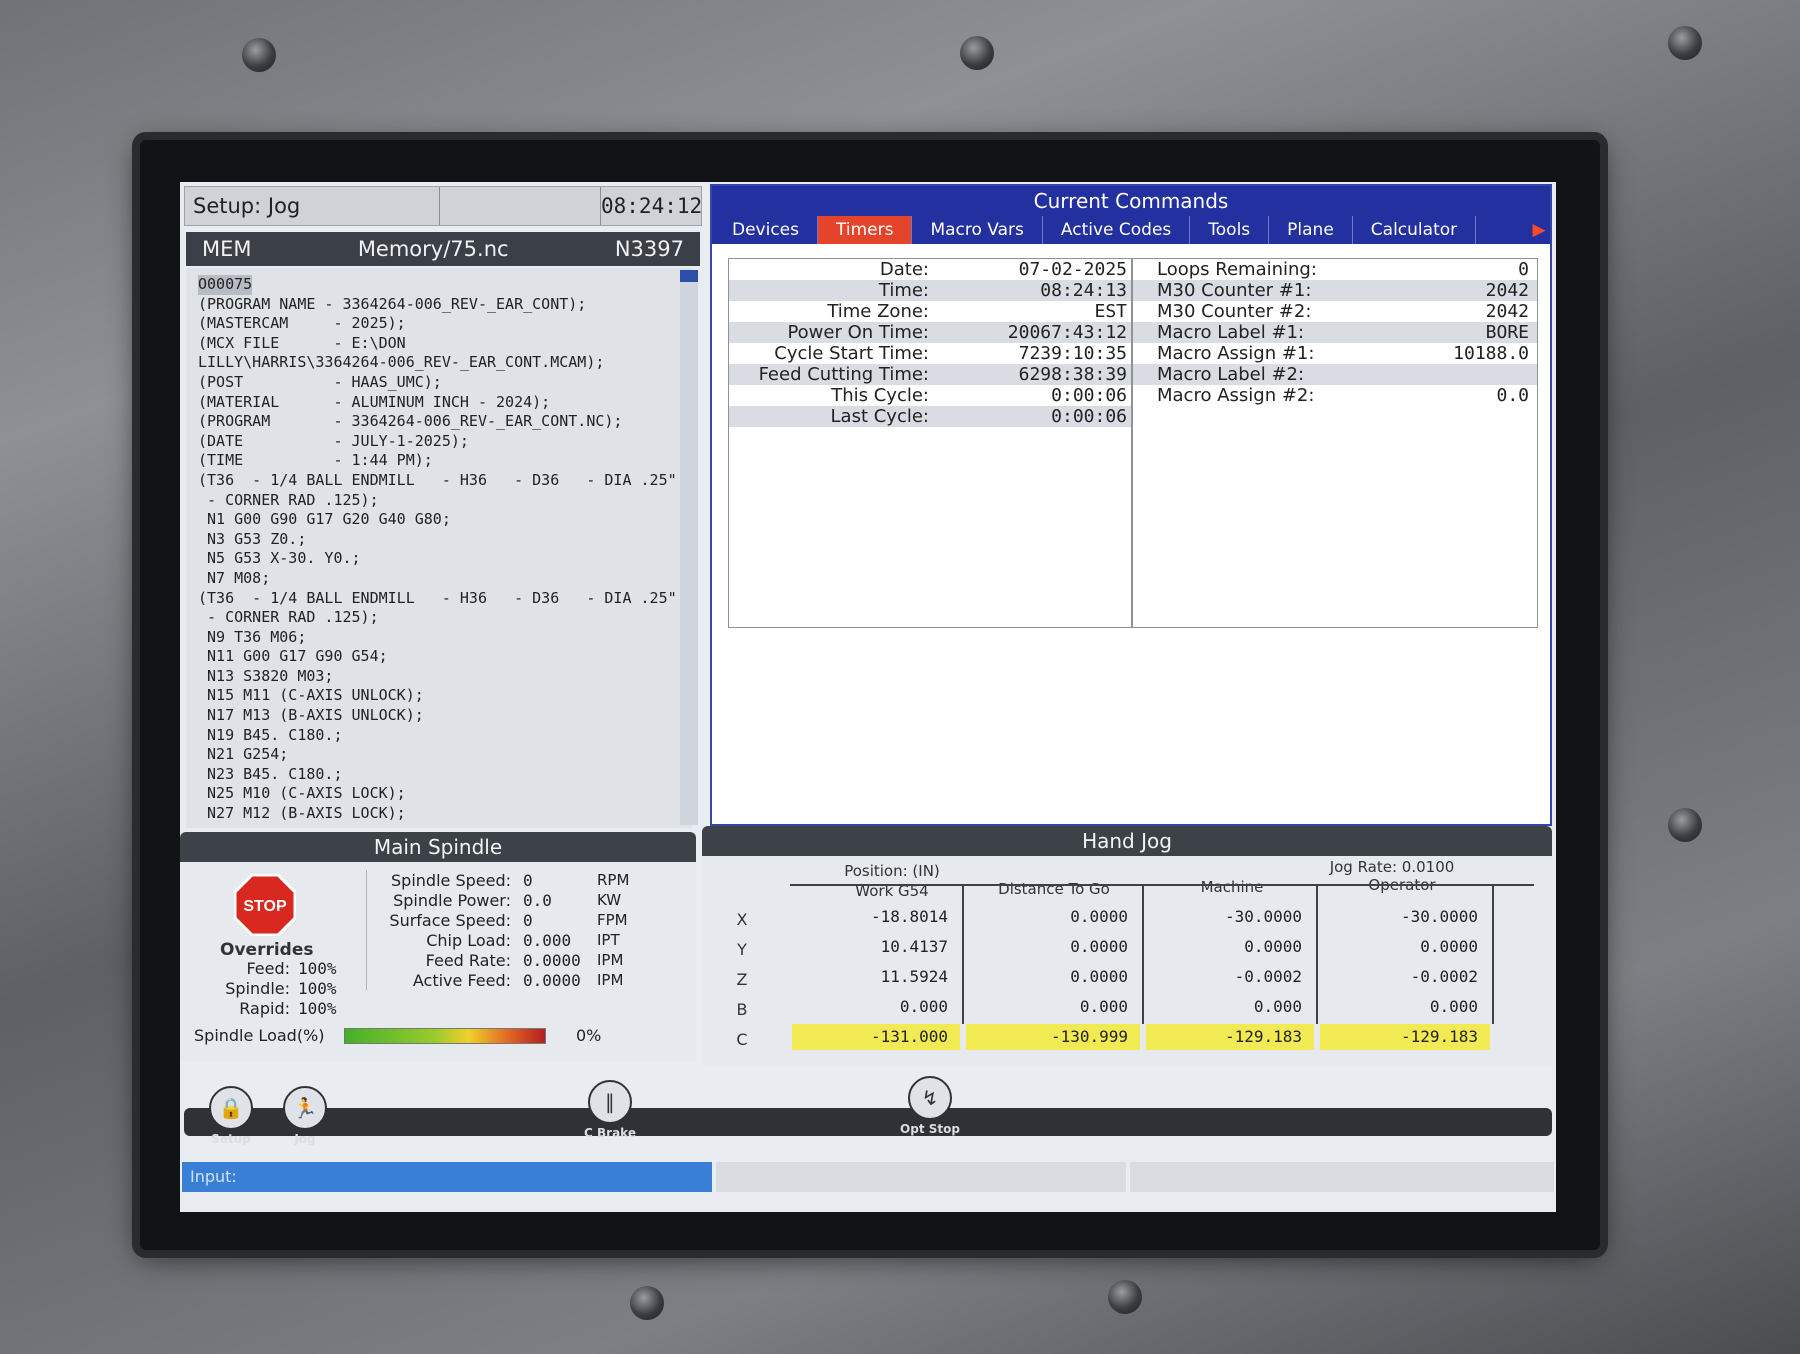  I want to click on tab-tools: Tools, so click(1230, 230).